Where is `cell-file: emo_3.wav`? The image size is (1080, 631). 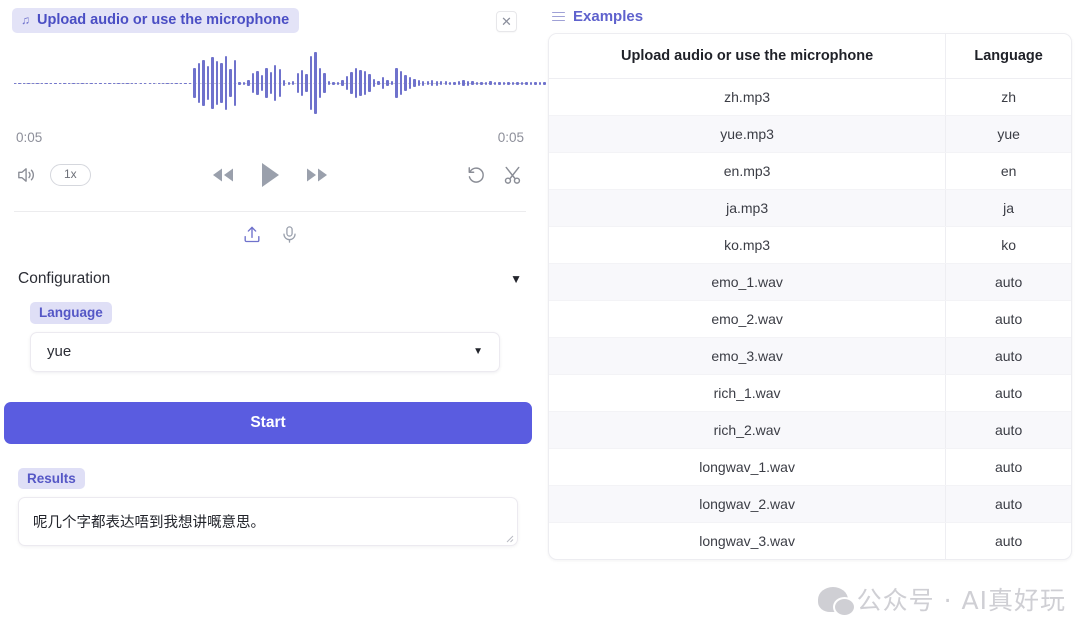 cell-file: emo_3.wav is located at coordinates (748, 356).